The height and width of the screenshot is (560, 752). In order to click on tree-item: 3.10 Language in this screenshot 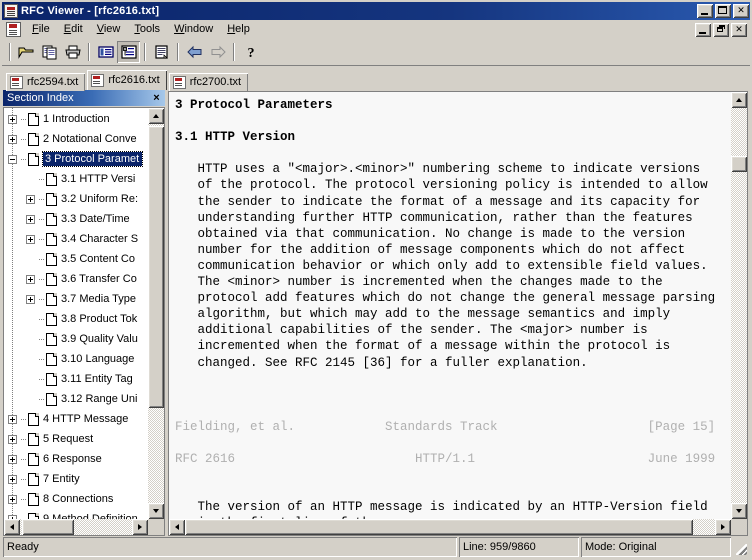, I will do `click(76, 359)`.